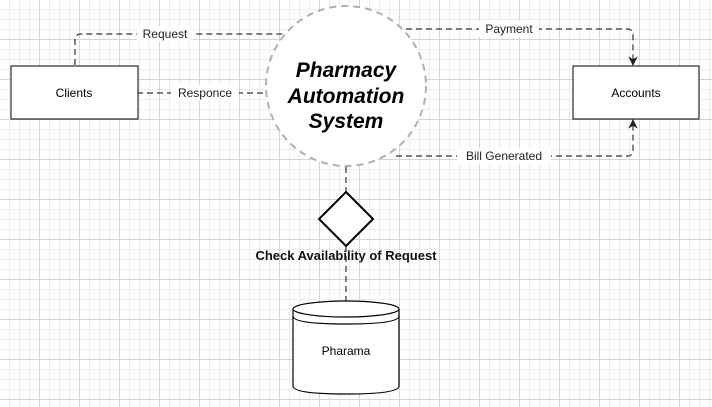 This screenshot has width=712, height=407. I want to click on clients-label: Clients, so click(74, 93).